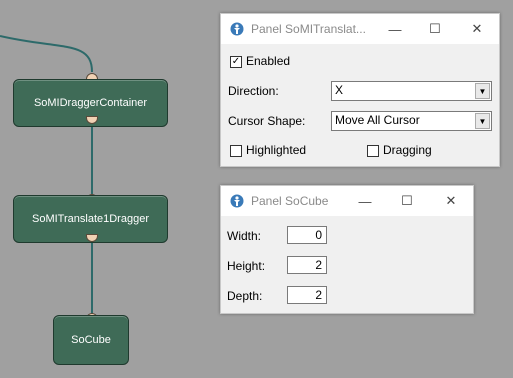  Describe the element at coordinates (253, 91) in the screenshot. I see `direction-label: Direction:` at that location.